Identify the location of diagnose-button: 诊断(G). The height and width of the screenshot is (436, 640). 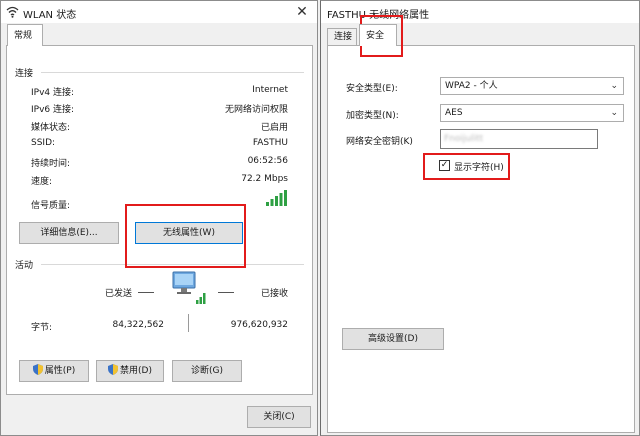
(207, 371).